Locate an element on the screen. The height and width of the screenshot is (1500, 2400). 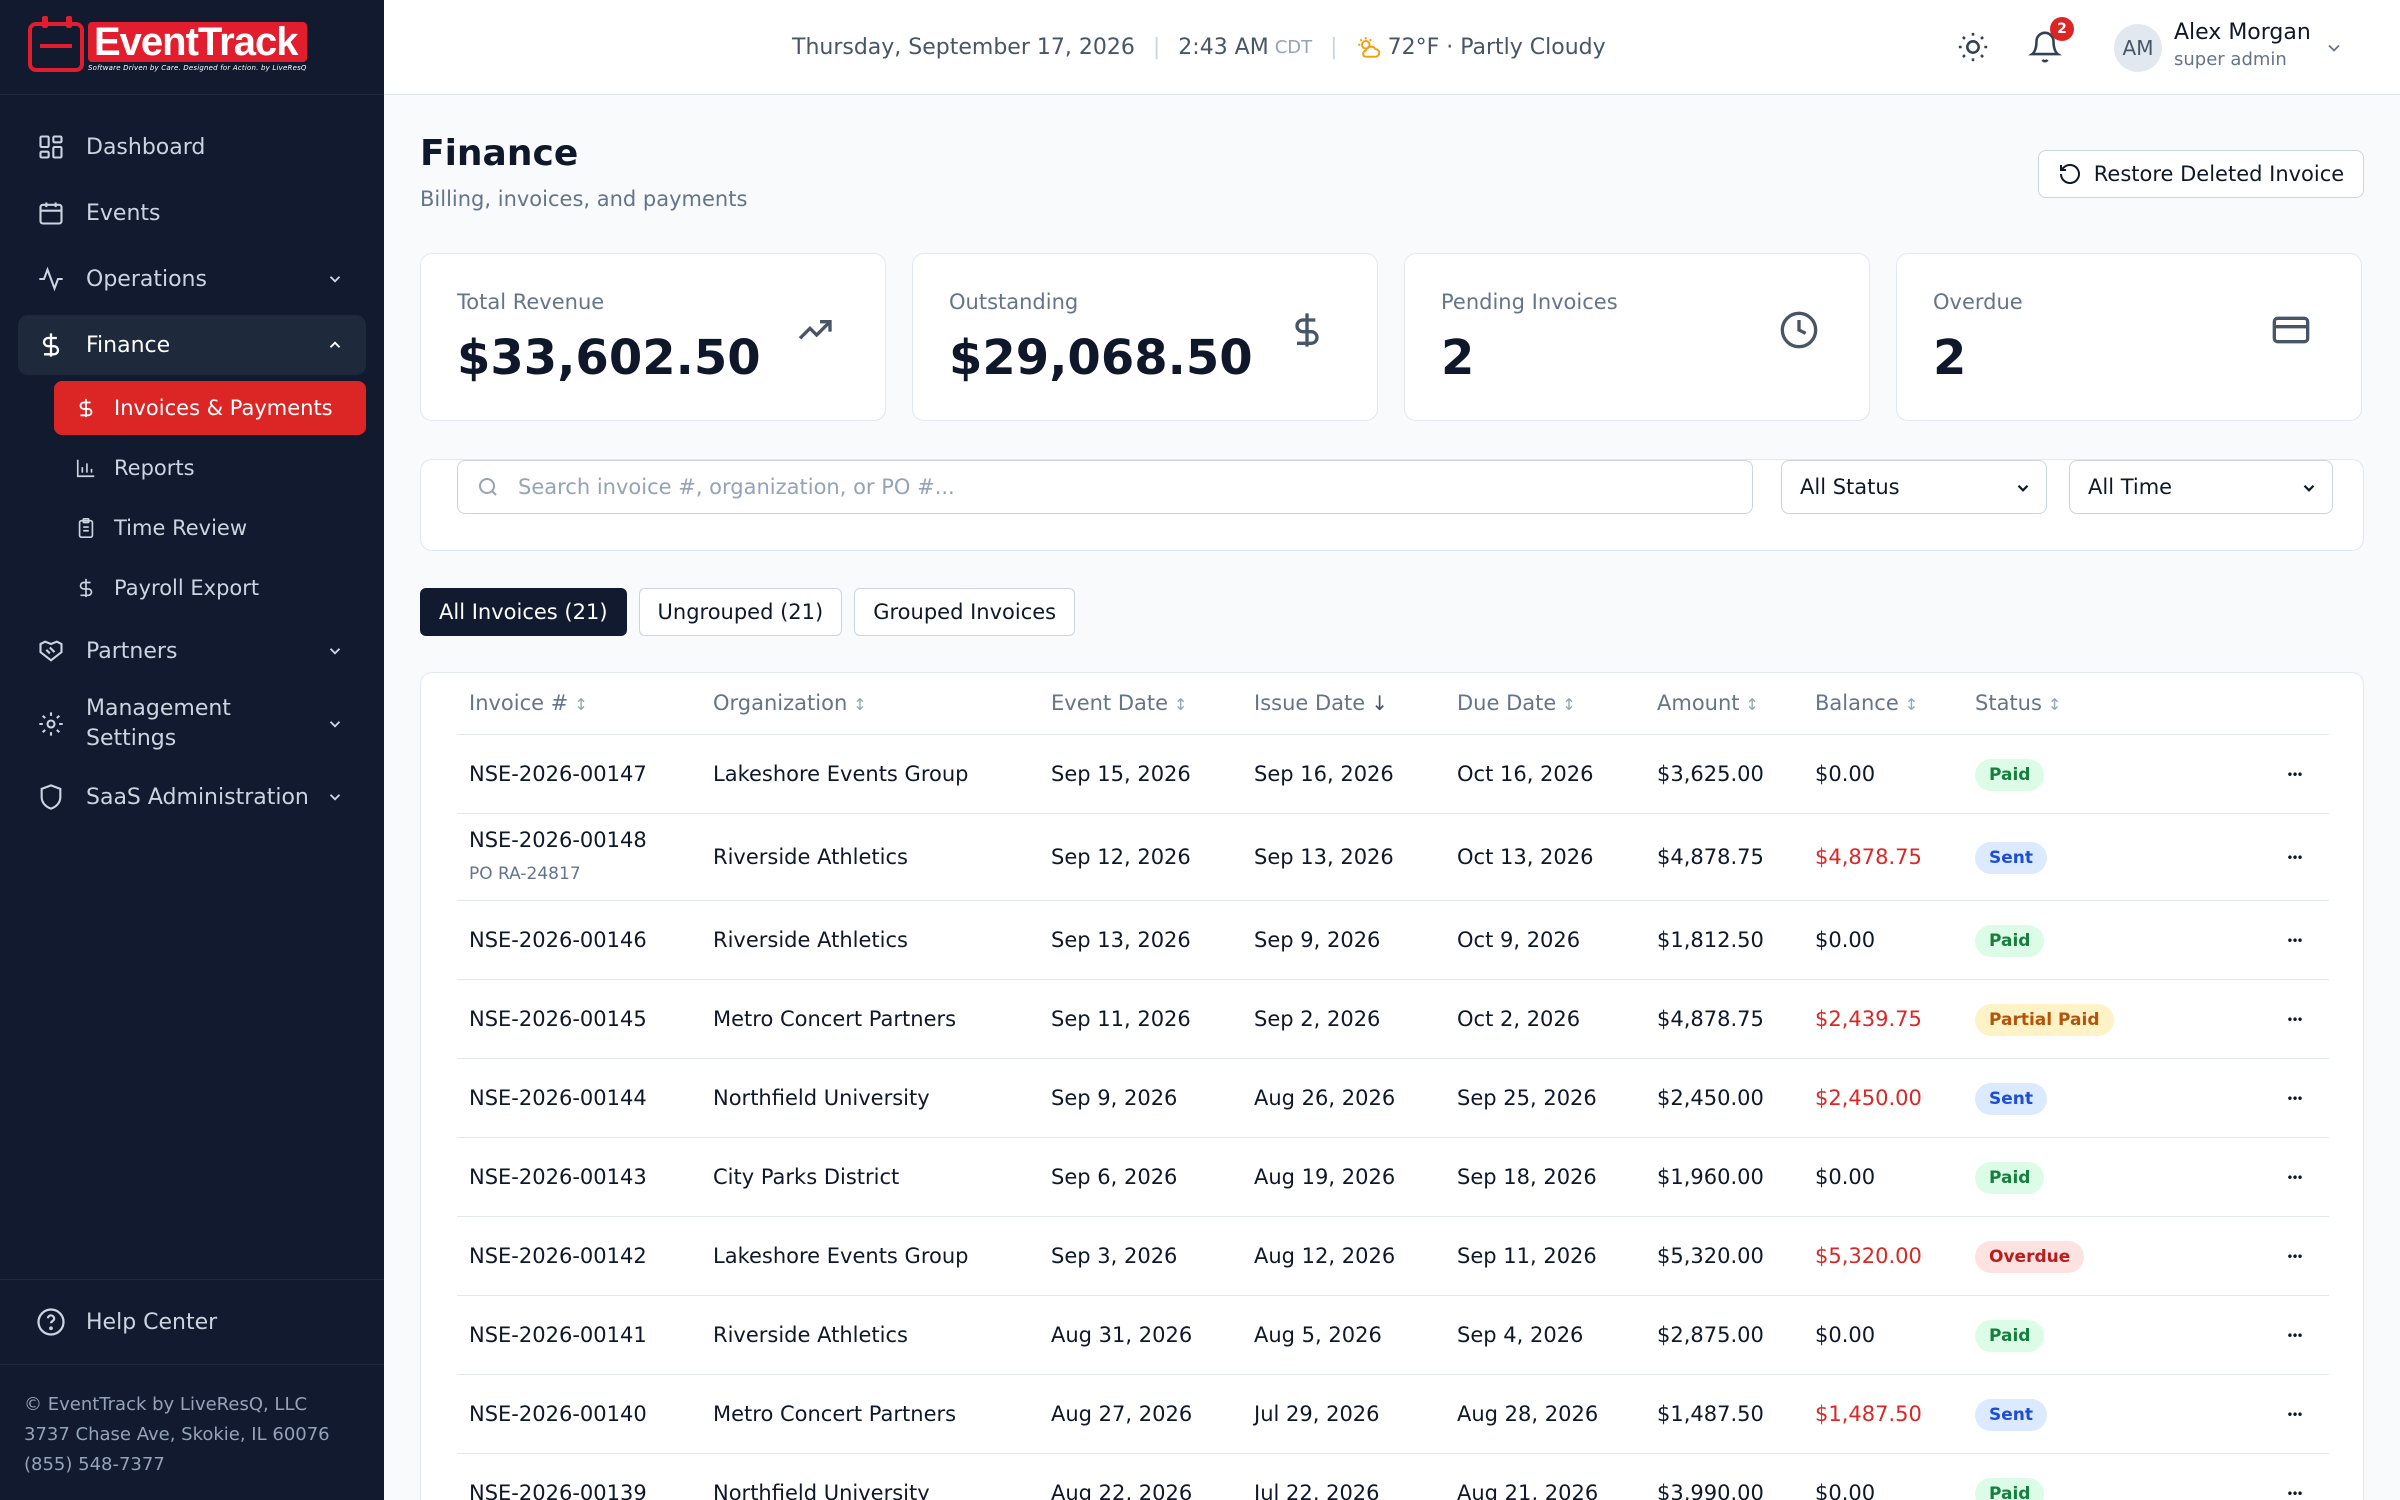
column-header-balance: Balance ↕ is located at coordinates (1866, 703).